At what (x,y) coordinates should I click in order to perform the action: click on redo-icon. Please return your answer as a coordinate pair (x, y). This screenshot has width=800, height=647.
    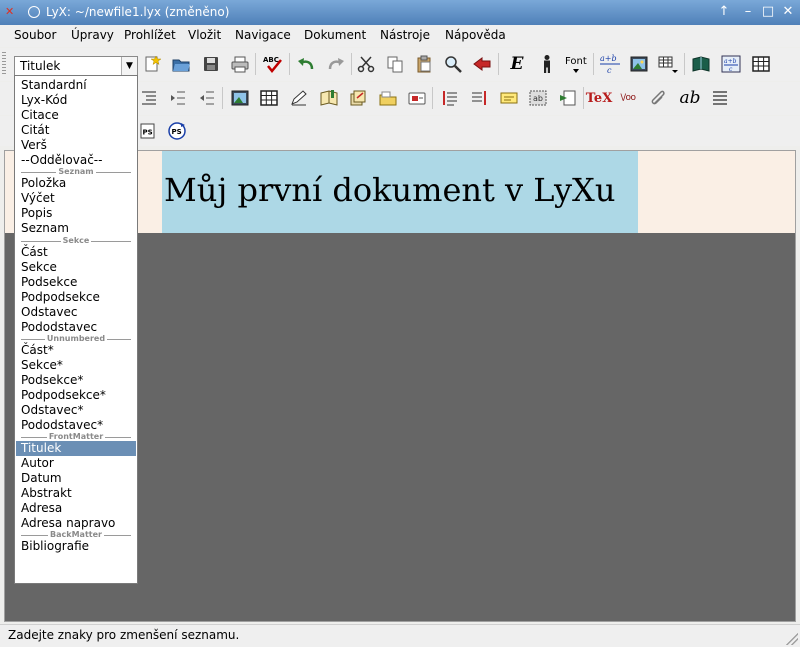
    Looking at the image, I should click on (336, 64).